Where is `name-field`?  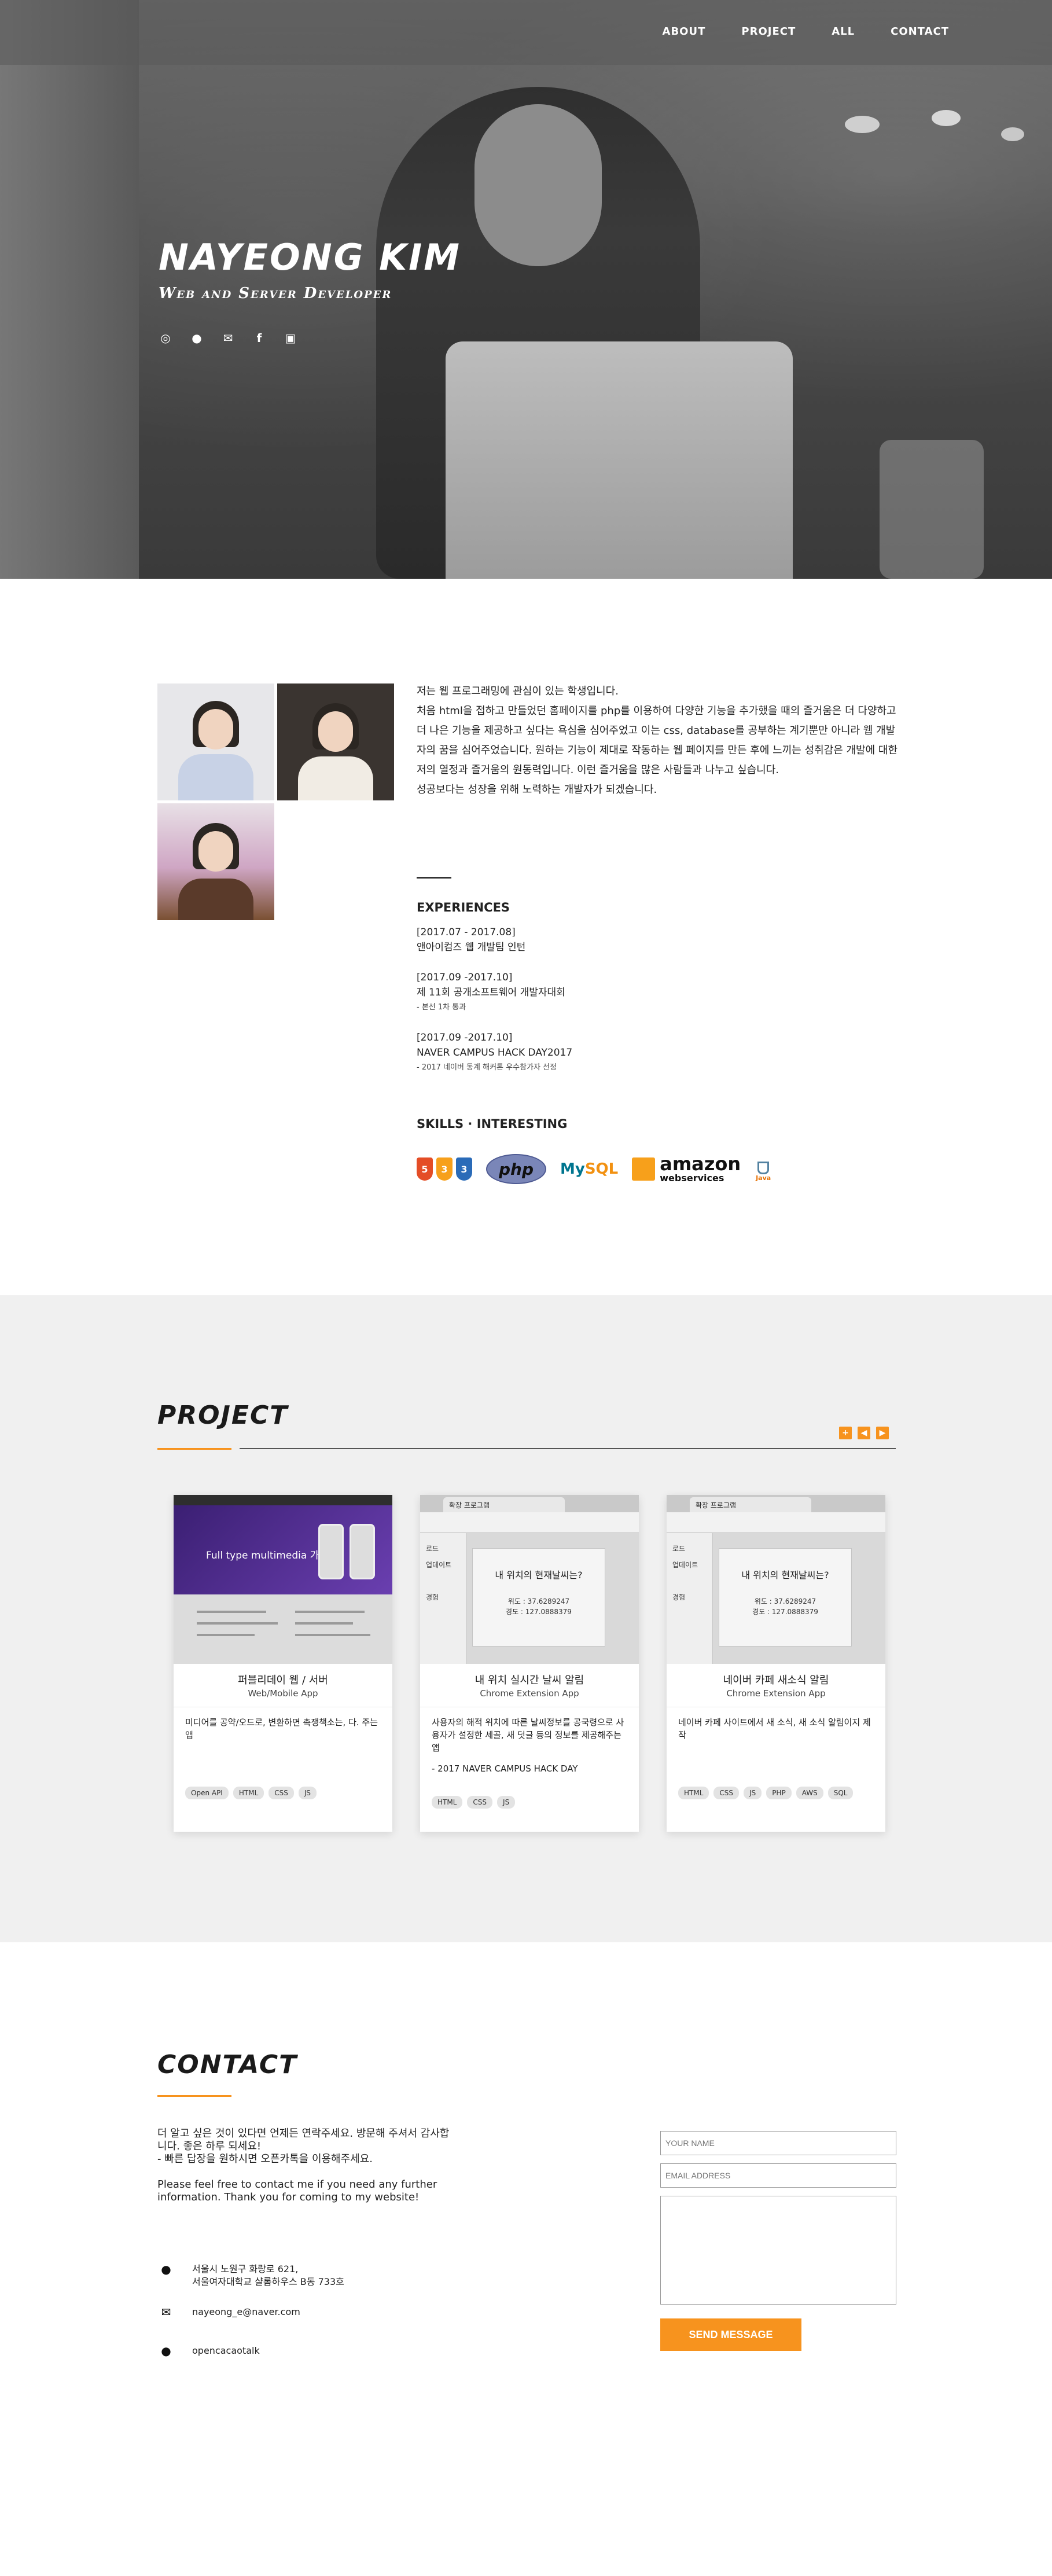 name-field is located at coordinates (778, 2143).